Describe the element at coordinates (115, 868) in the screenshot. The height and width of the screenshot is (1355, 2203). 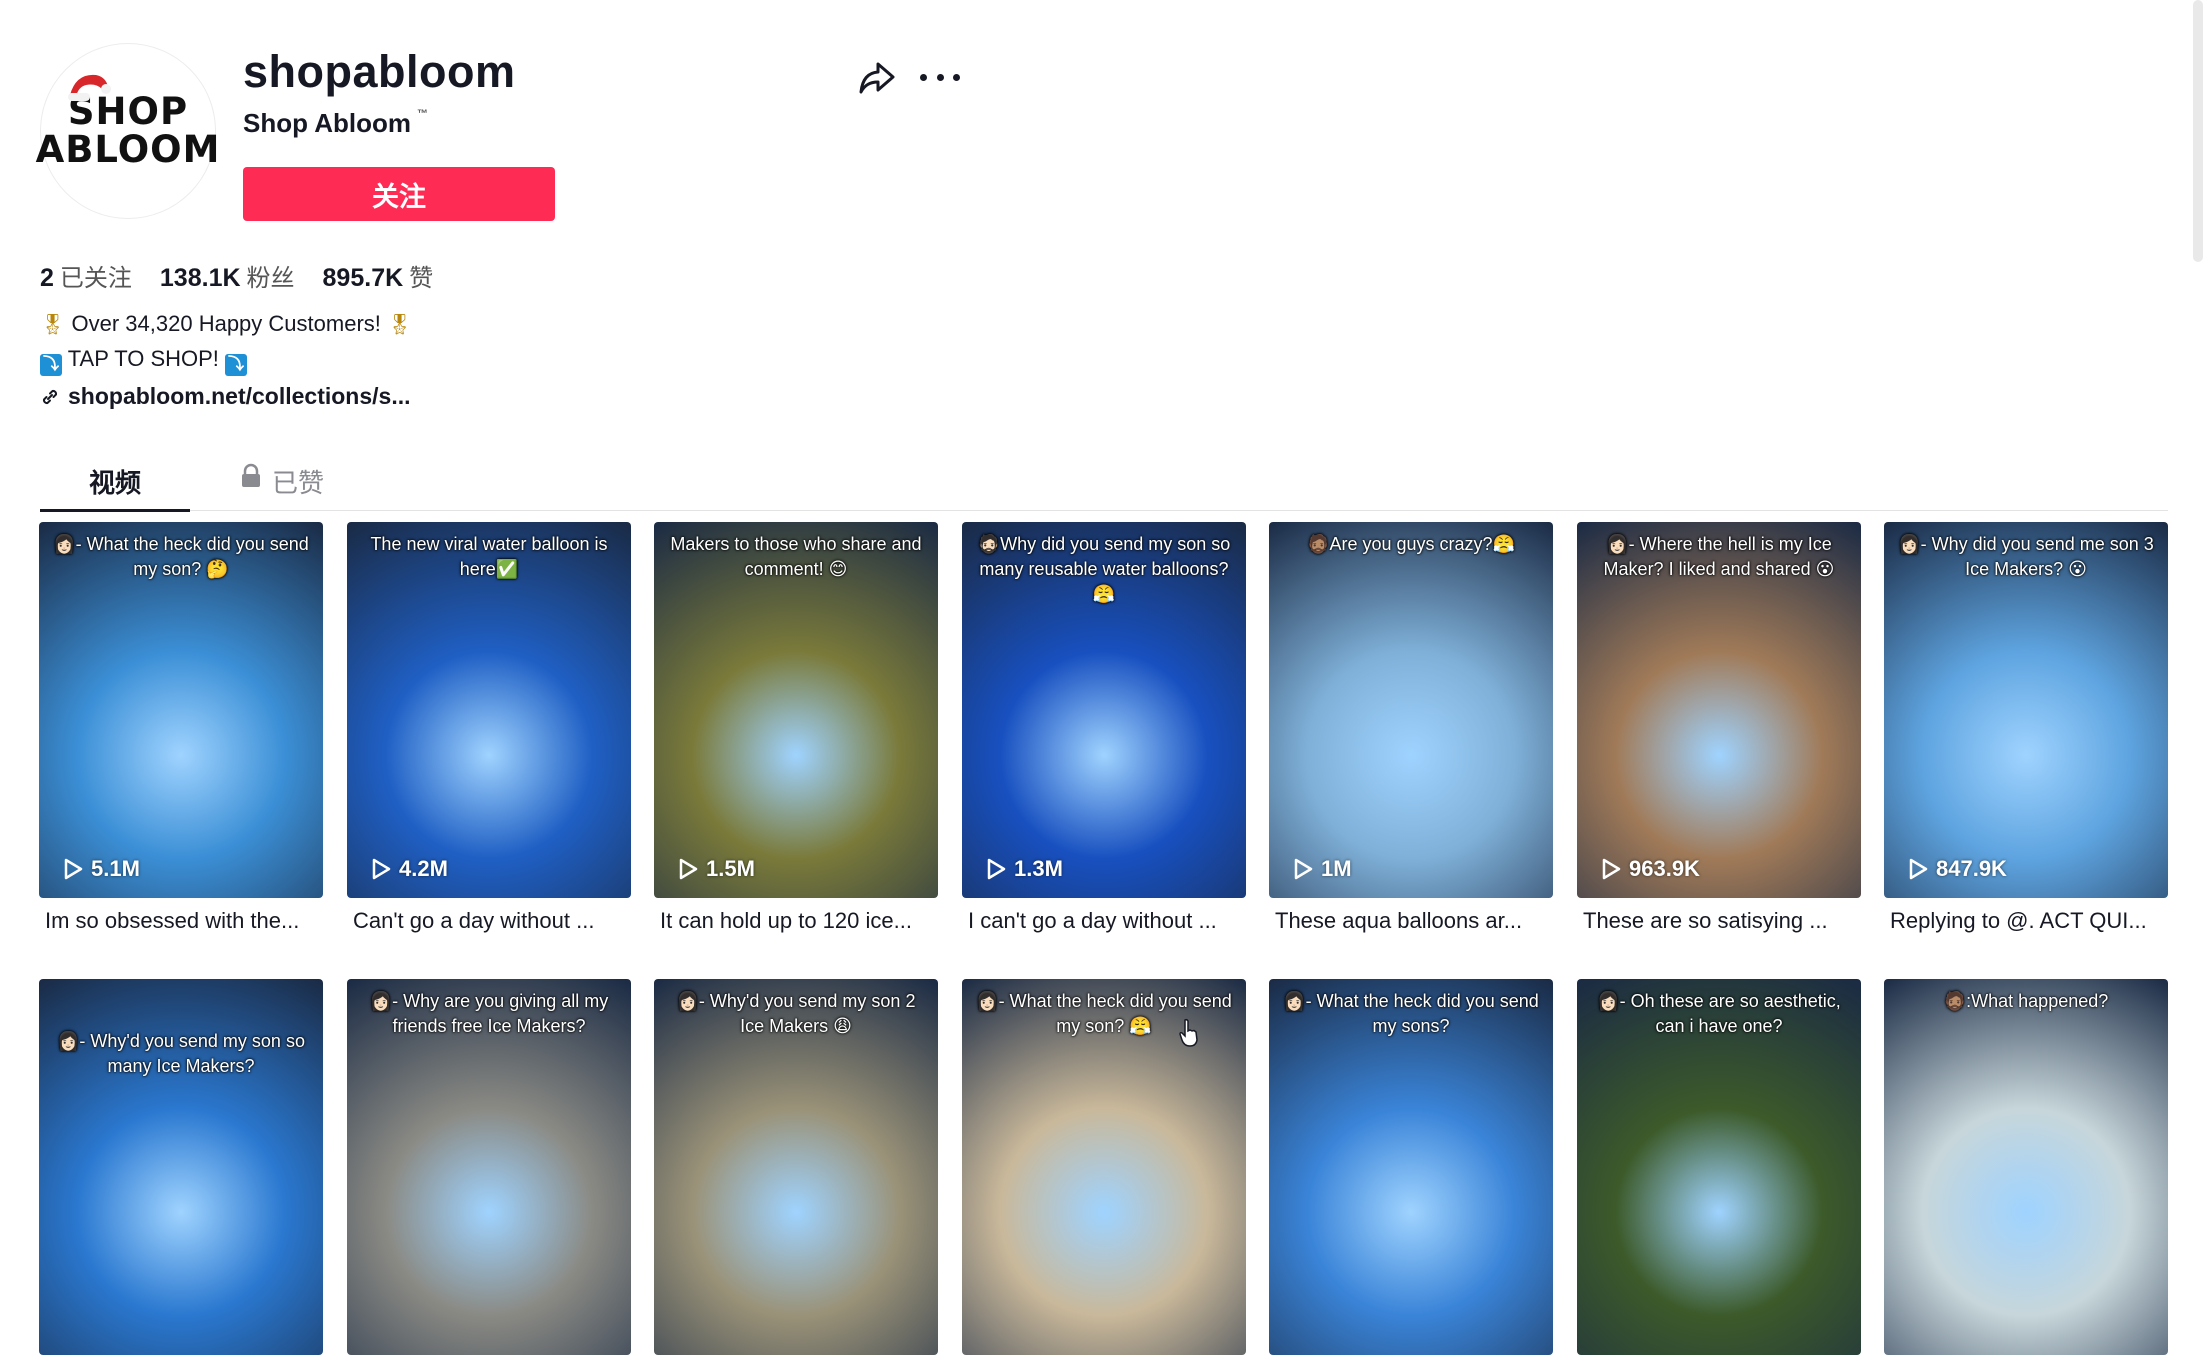
I see `view-count-text: 5.1M` at that location.